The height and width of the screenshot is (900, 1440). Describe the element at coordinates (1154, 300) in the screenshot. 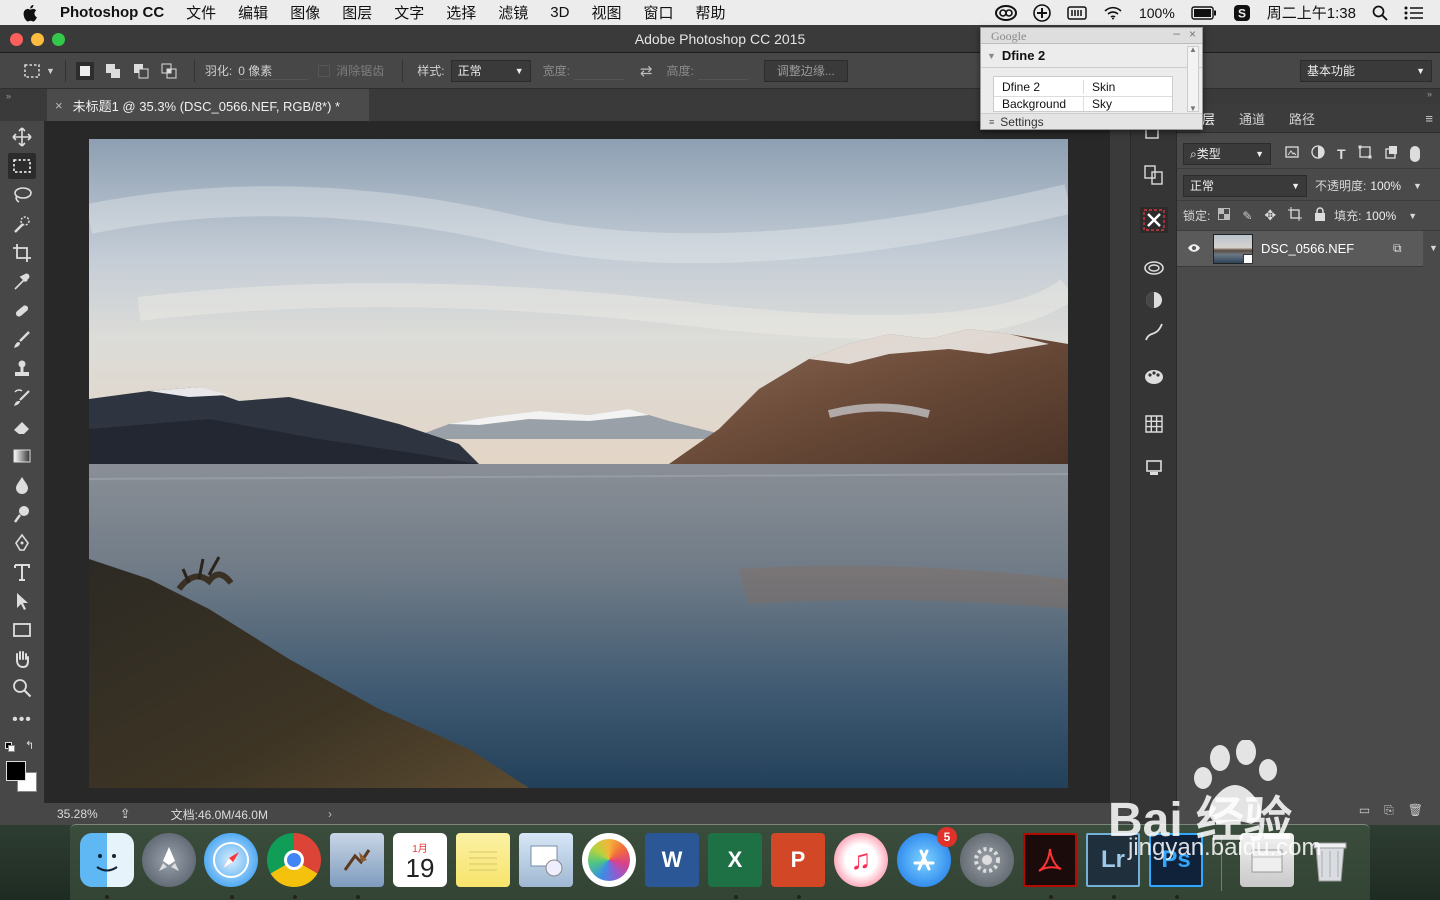

I see `styles-panel-icon` at that location.